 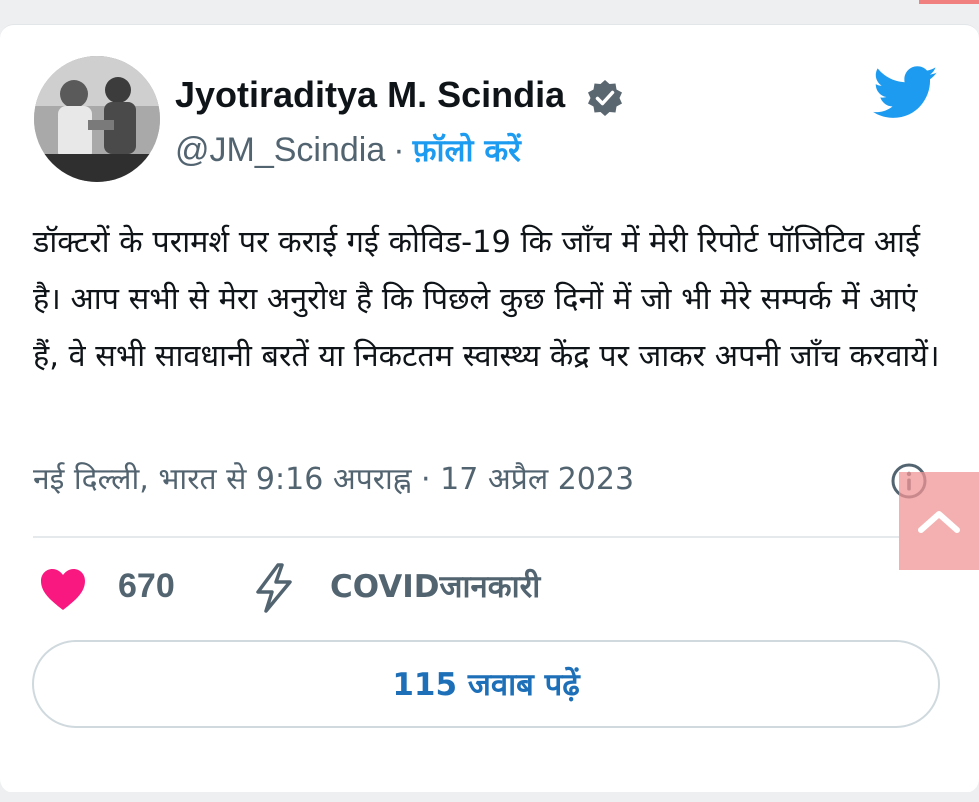 I want to click on read-replies-button: 115 जवाब पढ़ें, so click(x=486, y=684).